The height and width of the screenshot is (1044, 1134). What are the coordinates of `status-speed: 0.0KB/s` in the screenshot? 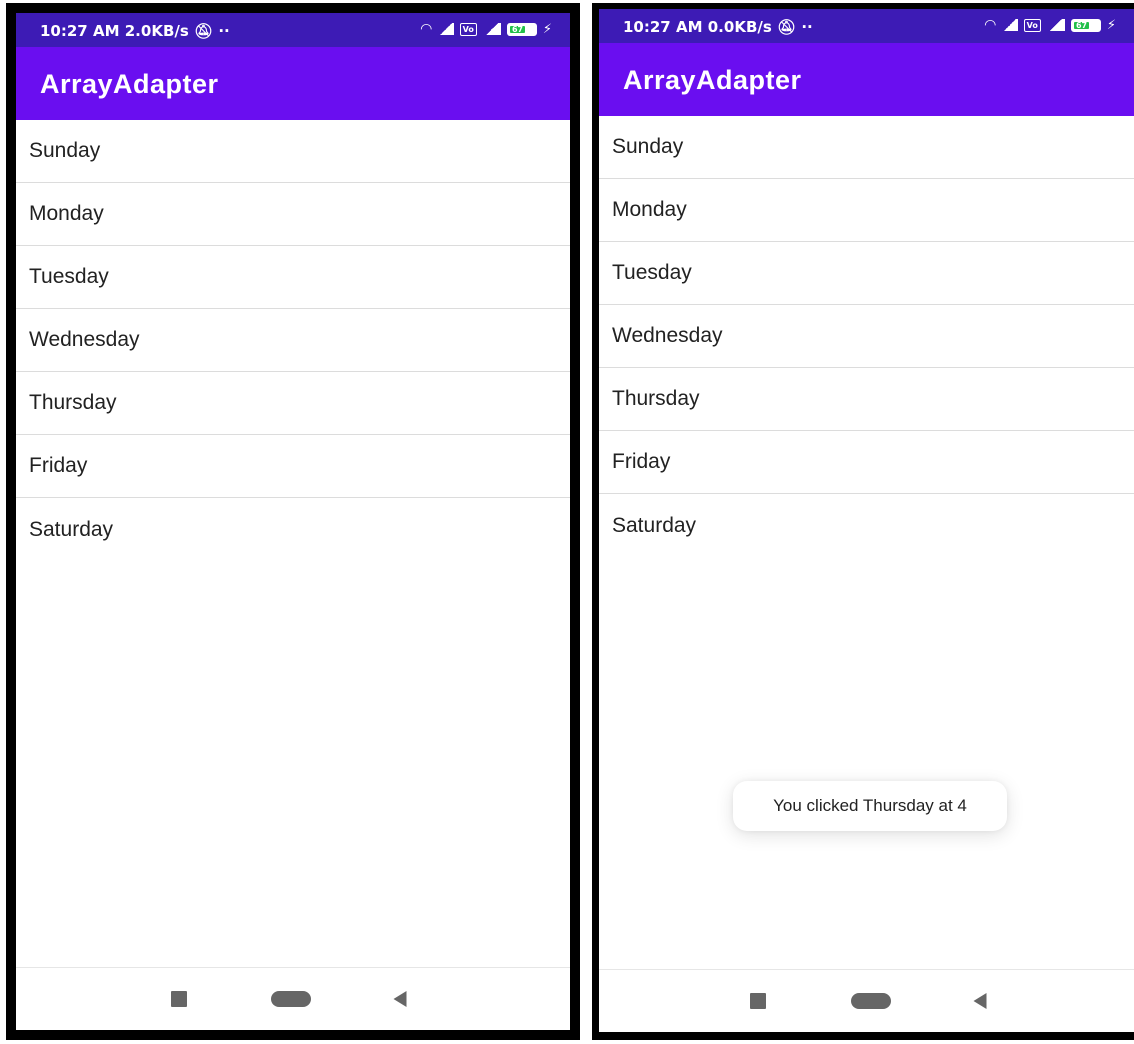 It's located at (739, 27).